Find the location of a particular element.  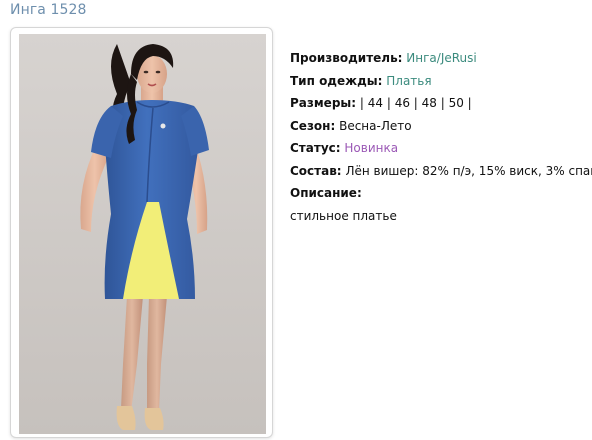

status-row: Статус: Новинка is located at coordinates (440, 148).